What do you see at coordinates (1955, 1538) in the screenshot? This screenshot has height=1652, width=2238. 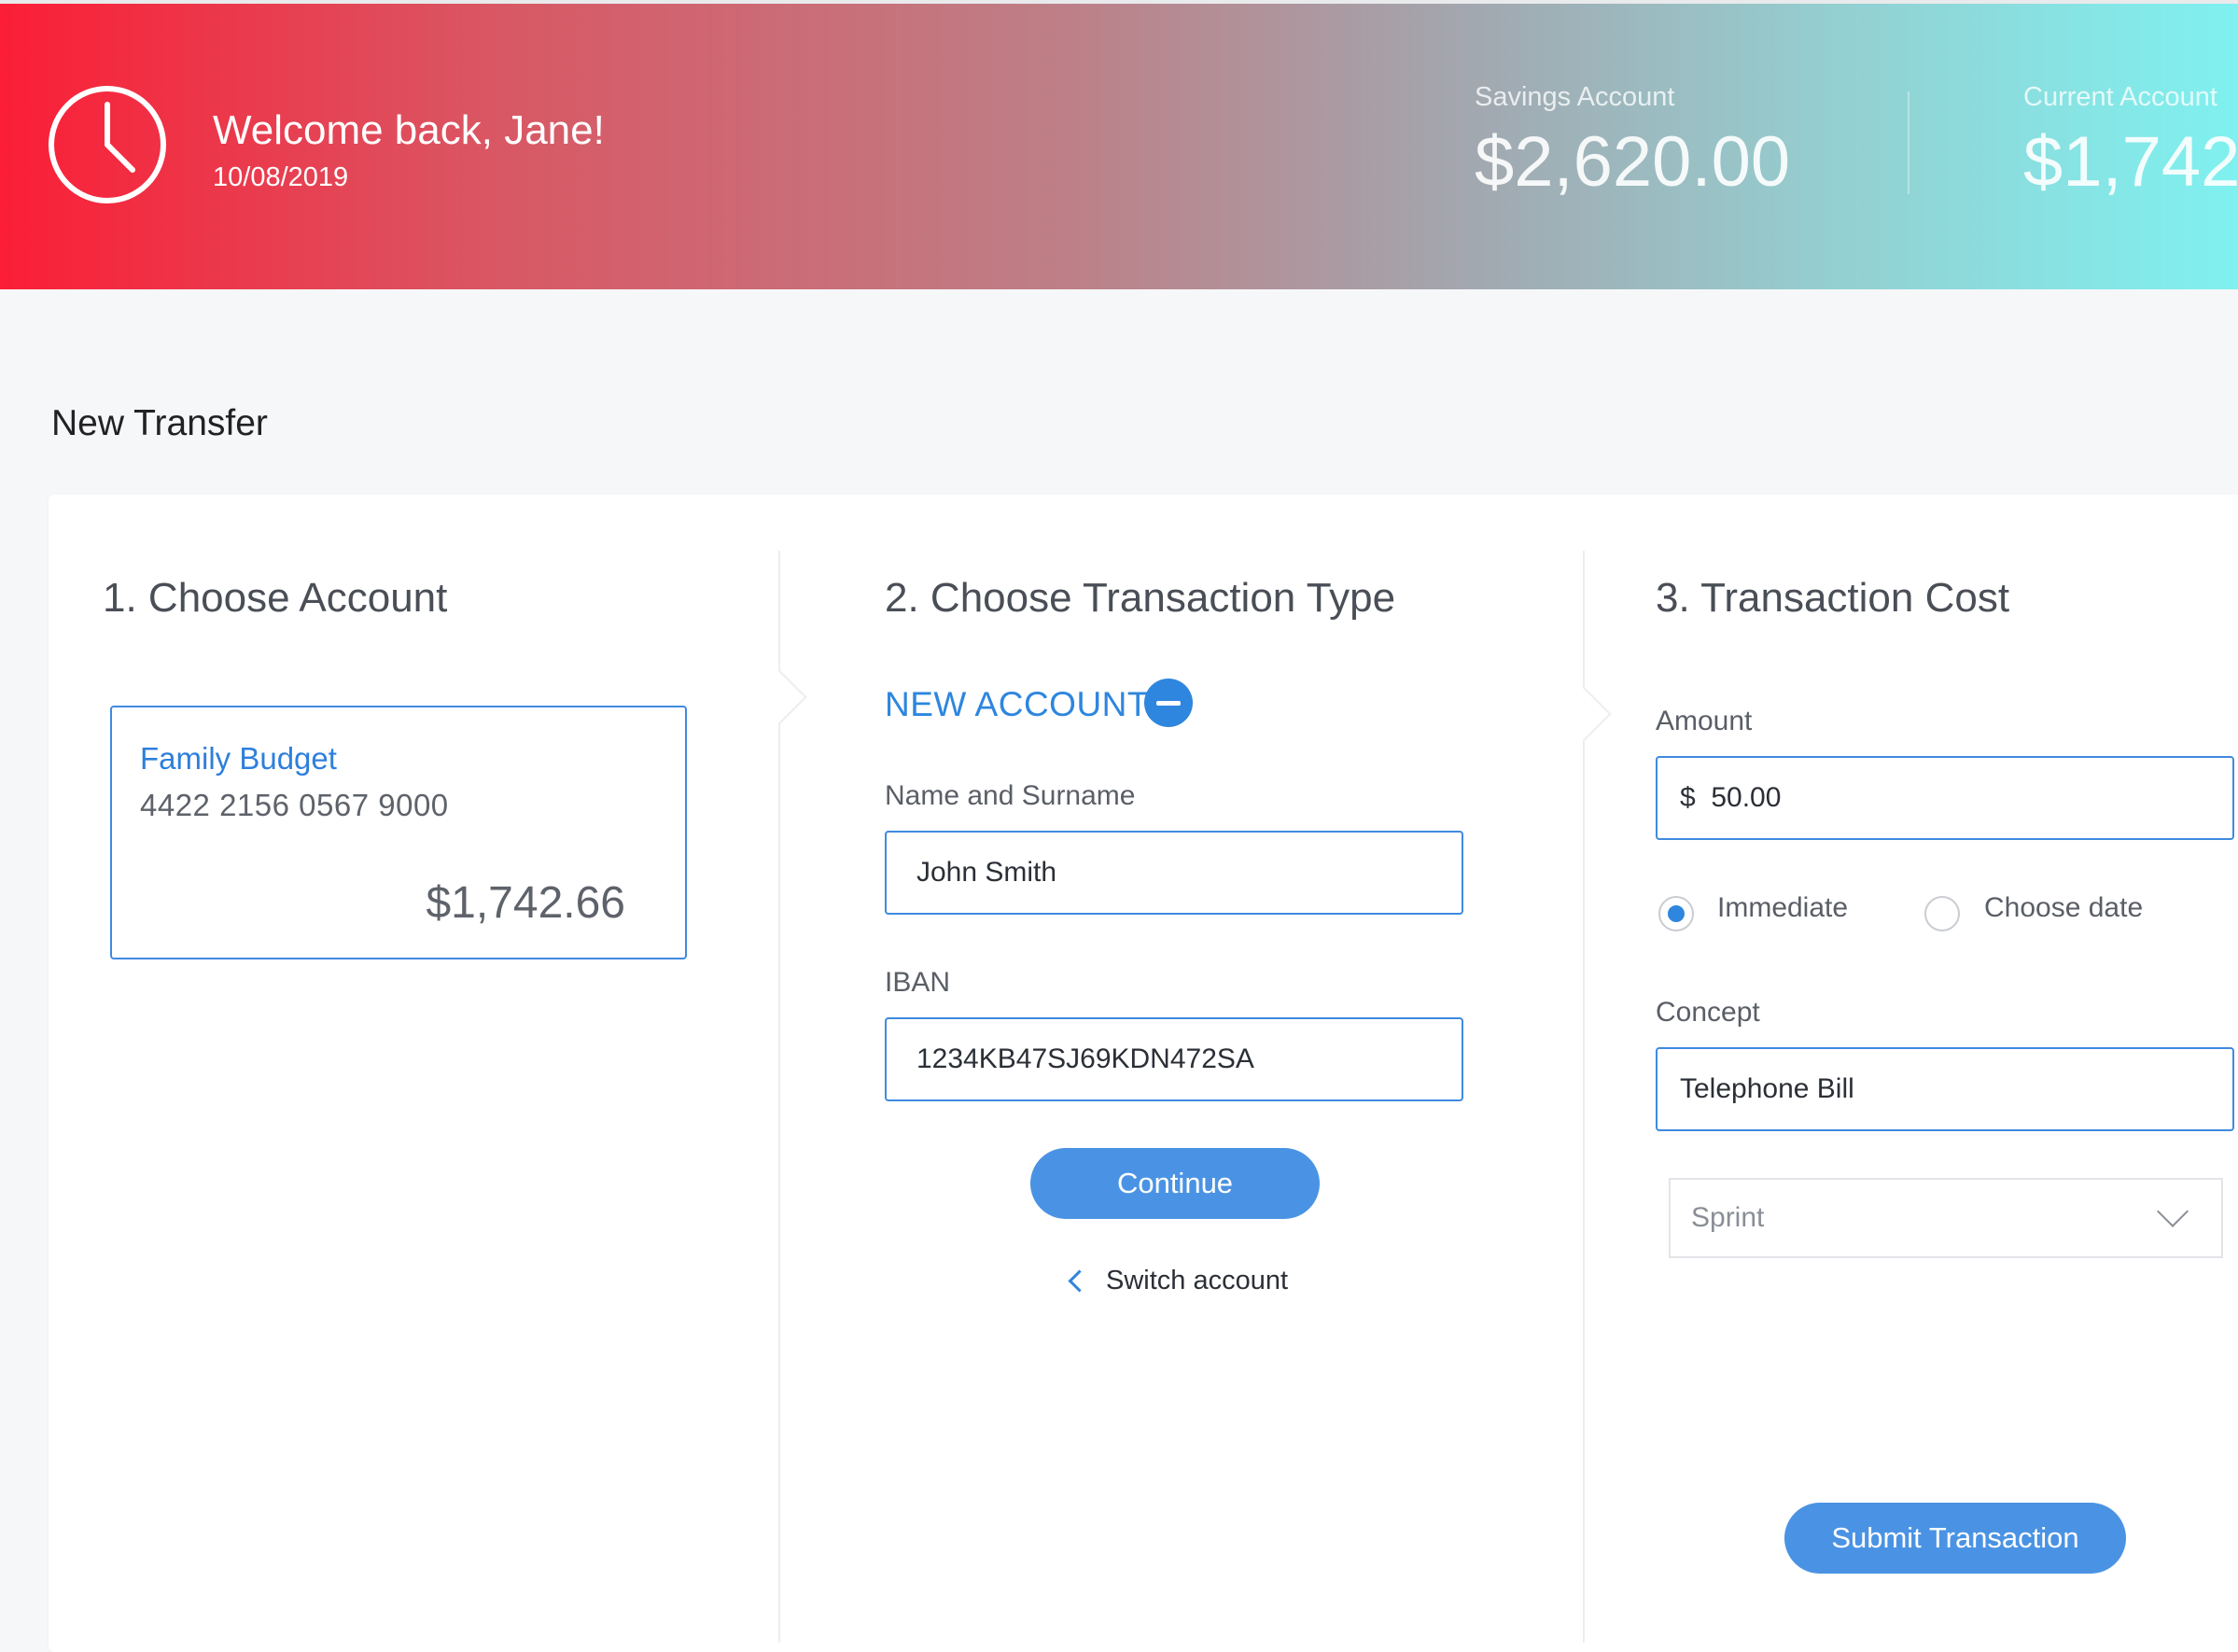 I see `submit-transaction-button: Submit Transaction` at bounding box center [1955, 1538].